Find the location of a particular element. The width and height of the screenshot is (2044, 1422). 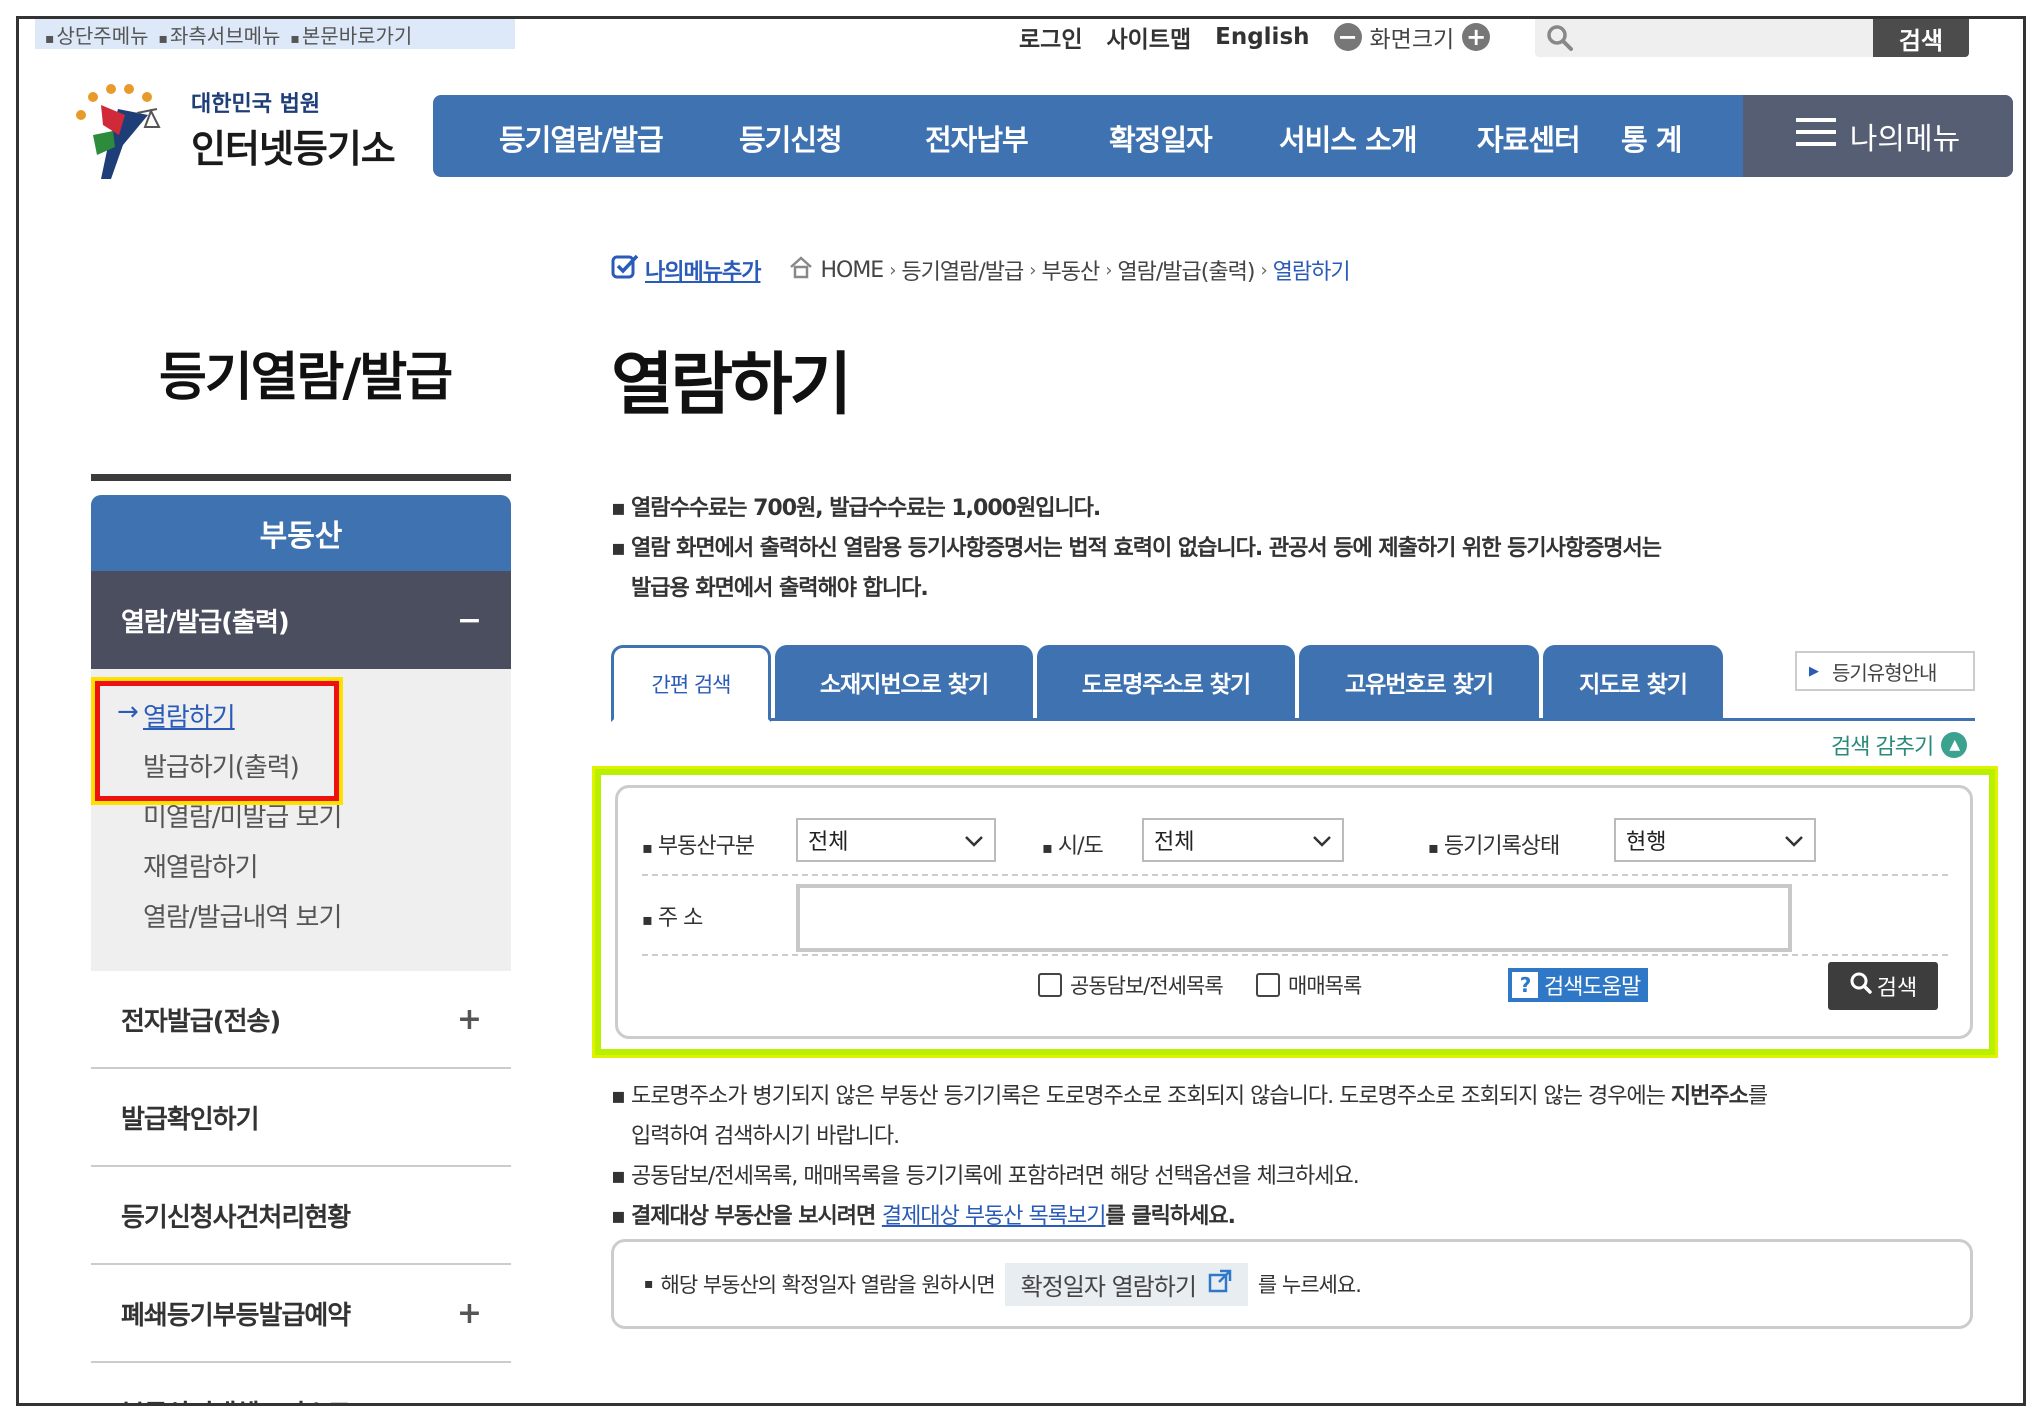

side-item-case-status-label: 등기신청사건처리현황 is located at coordinates (236, 1217).